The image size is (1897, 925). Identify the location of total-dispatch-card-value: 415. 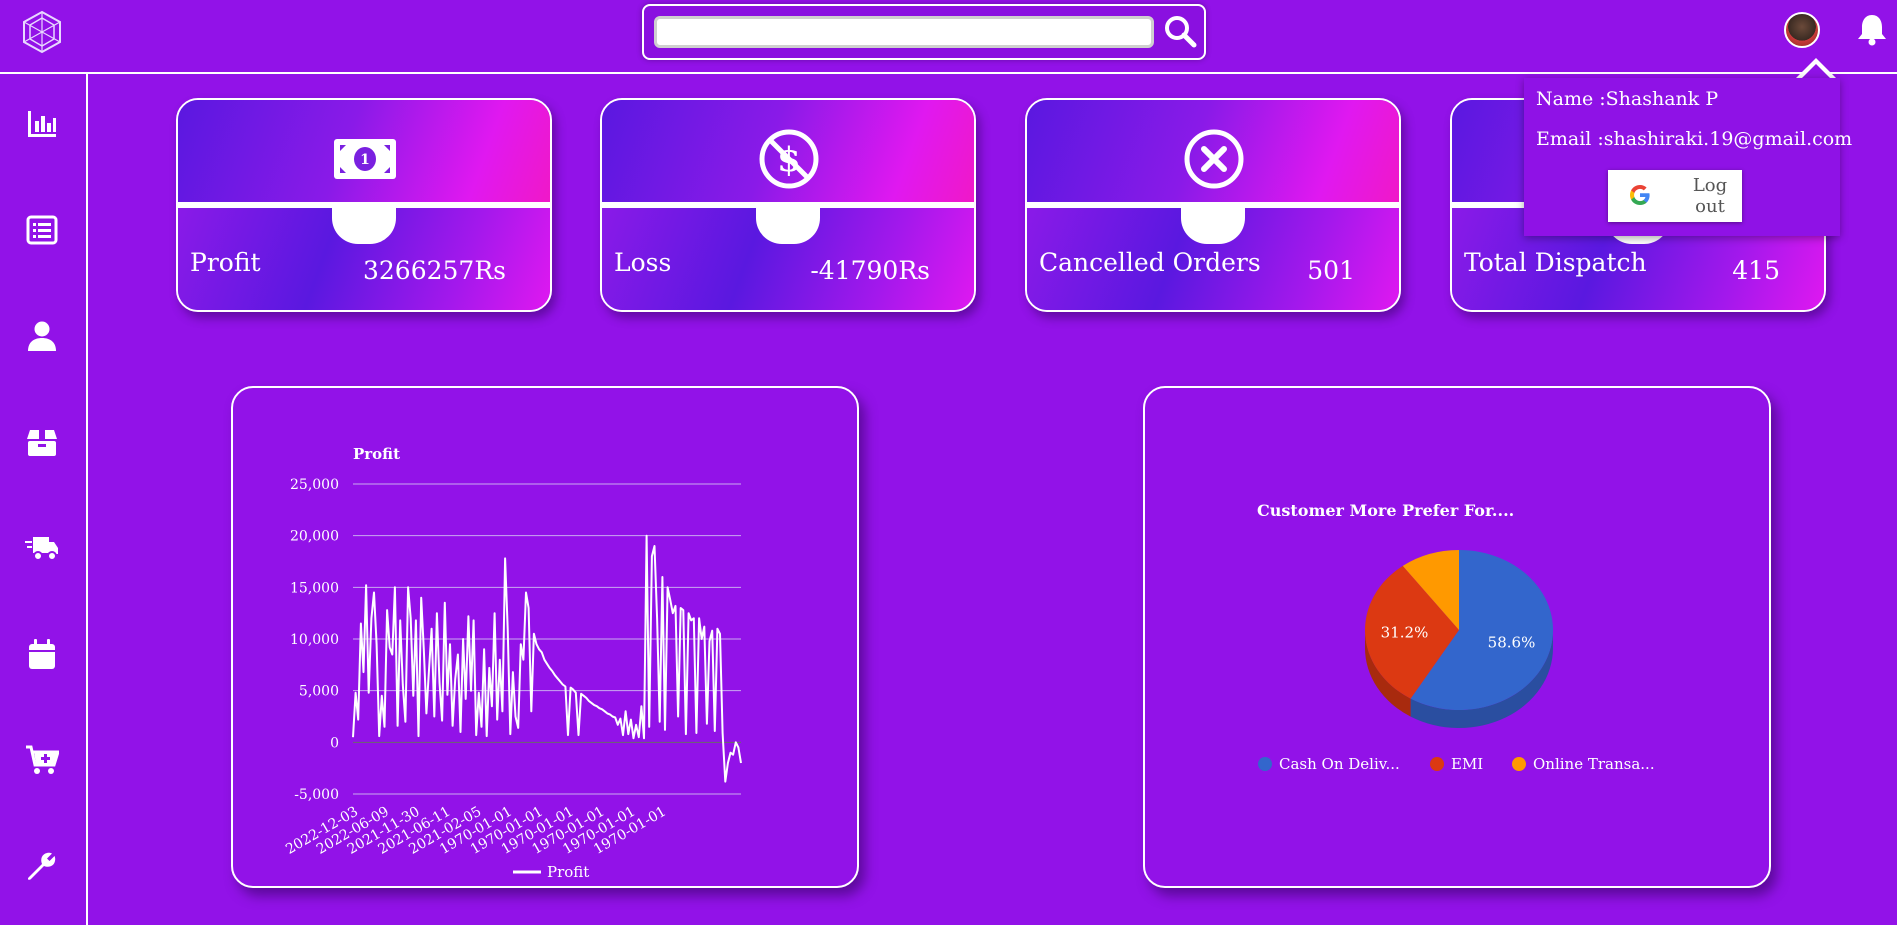
(1756, 270).